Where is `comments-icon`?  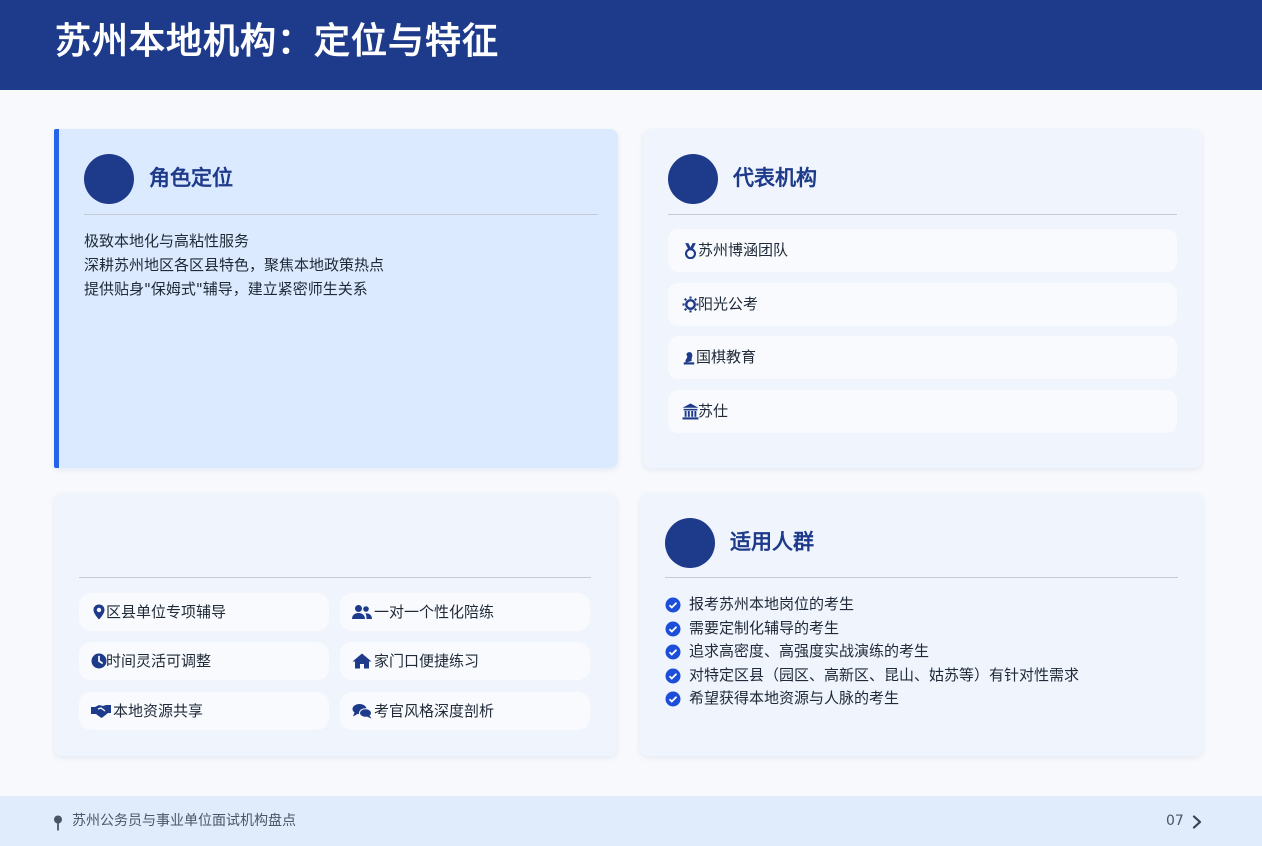 comments-icon is located at coordinates (362, 711).